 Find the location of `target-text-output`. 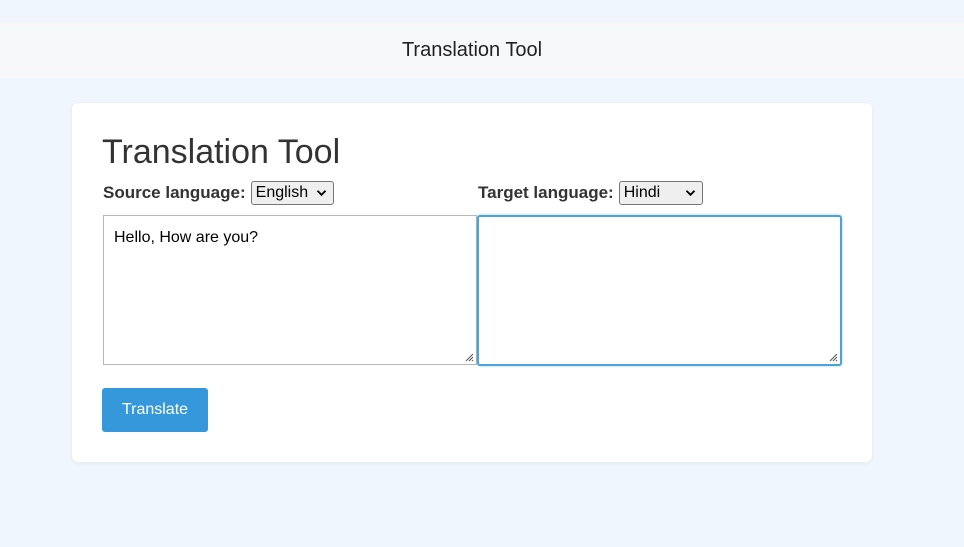

target-text-output is located at coordinates (659, 290).